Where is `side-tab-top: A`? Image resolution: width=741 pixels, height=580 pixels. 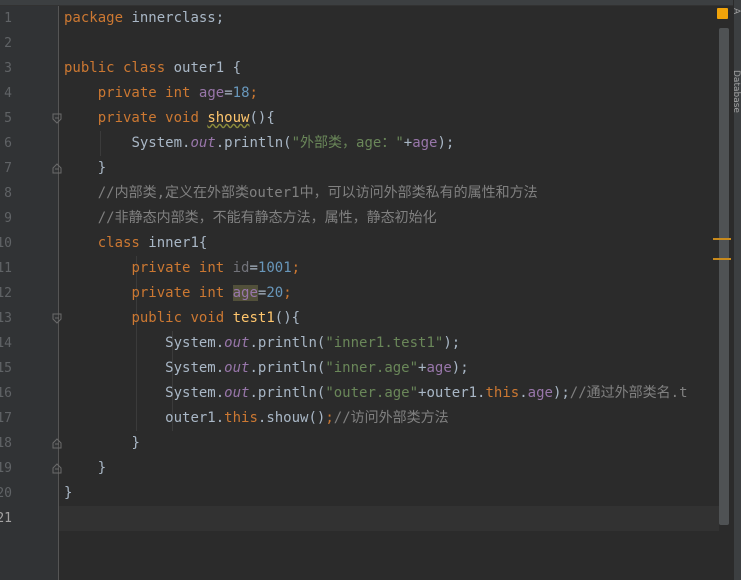
side-tab-top: A is located at coordinates (736, 11).